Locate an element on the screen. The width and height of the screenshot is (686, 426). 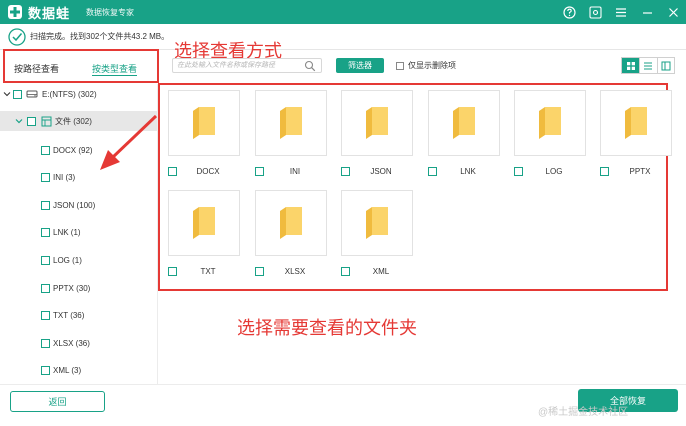
tree-item-label: E:(NTFS) (302) is located at coordinates (69, 94).